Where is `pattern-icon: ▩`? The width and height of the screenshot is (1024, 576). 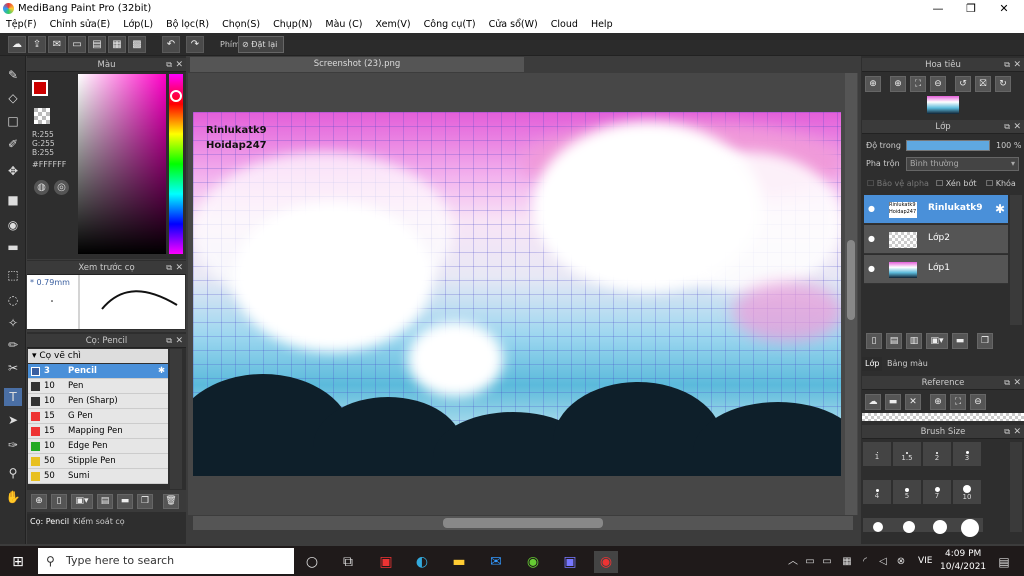 pattern-icon: ▩ is located at coordinates (137, 44).